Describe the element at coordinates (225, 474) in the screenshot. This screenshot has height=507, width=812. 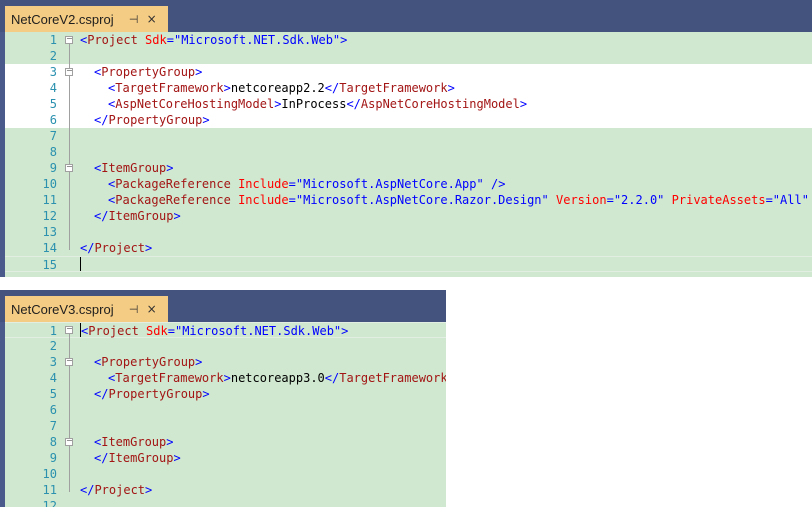
I see `code-line: 10` at that location.